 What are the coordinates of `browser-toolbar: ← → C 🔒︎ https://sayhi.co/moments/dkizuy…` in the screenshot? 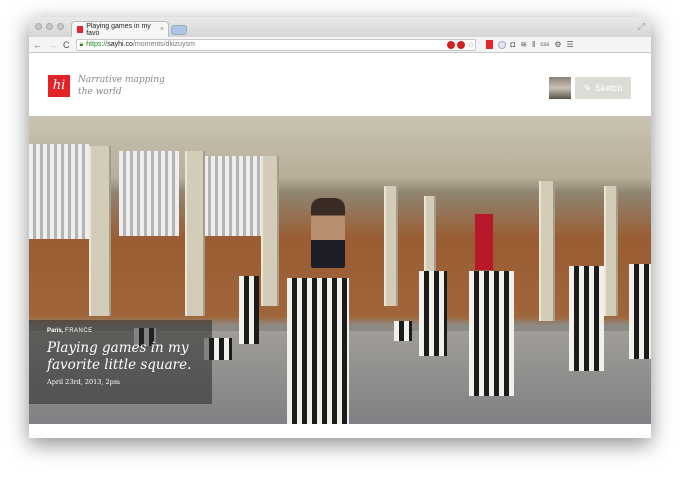 It's located at (340, 45).